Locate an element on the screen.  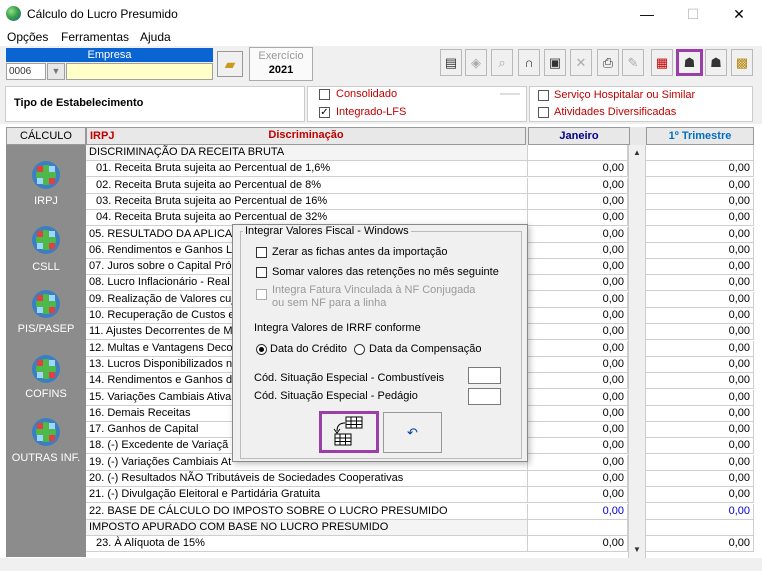
nav-csll: CSLL is located at coordinates (46, 267).